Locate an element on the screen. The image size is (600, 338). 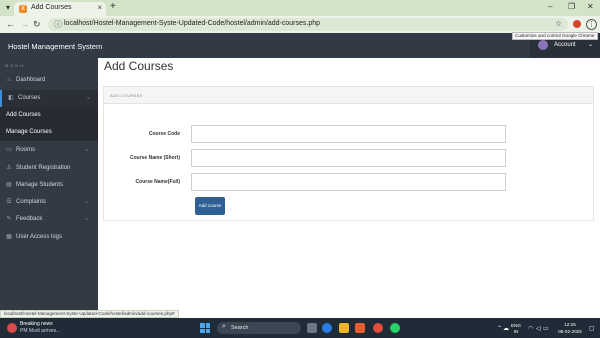
chevron-up-icon: ⌃ is located at coordinates (499, 328).